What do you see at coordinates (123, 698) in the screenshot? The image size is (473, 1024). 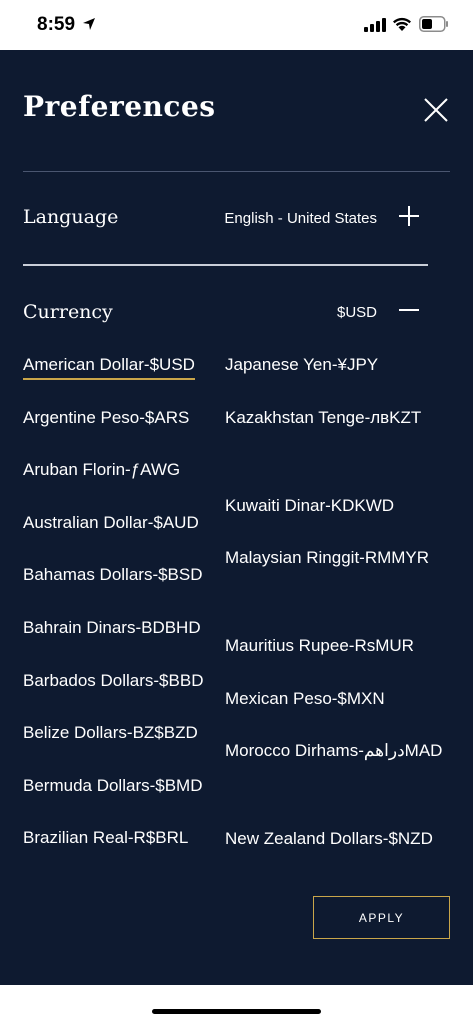 I see `currency-option-bbd: Barbados Dollars-$BBD` at bounding box center [123, 698].